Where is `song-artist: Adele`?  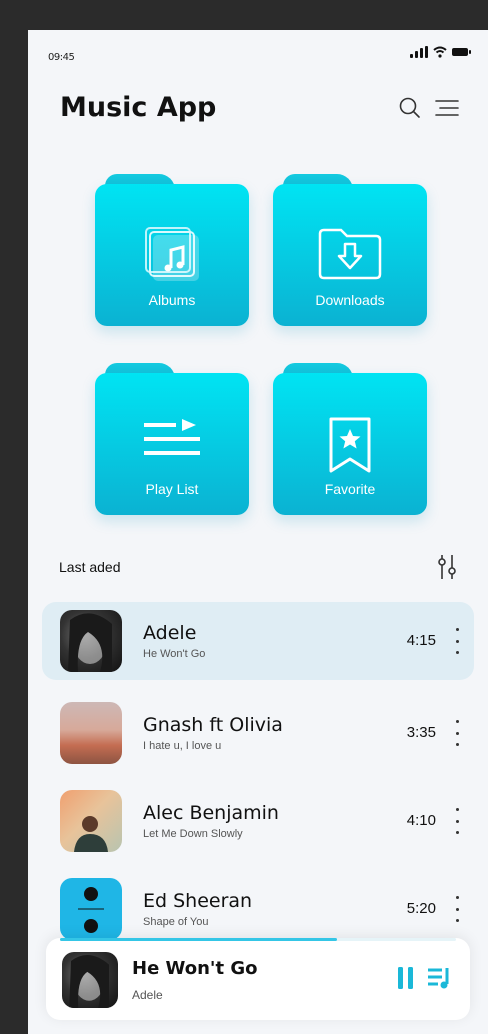 song-artist: Adele is located at coordinates (170, 633).